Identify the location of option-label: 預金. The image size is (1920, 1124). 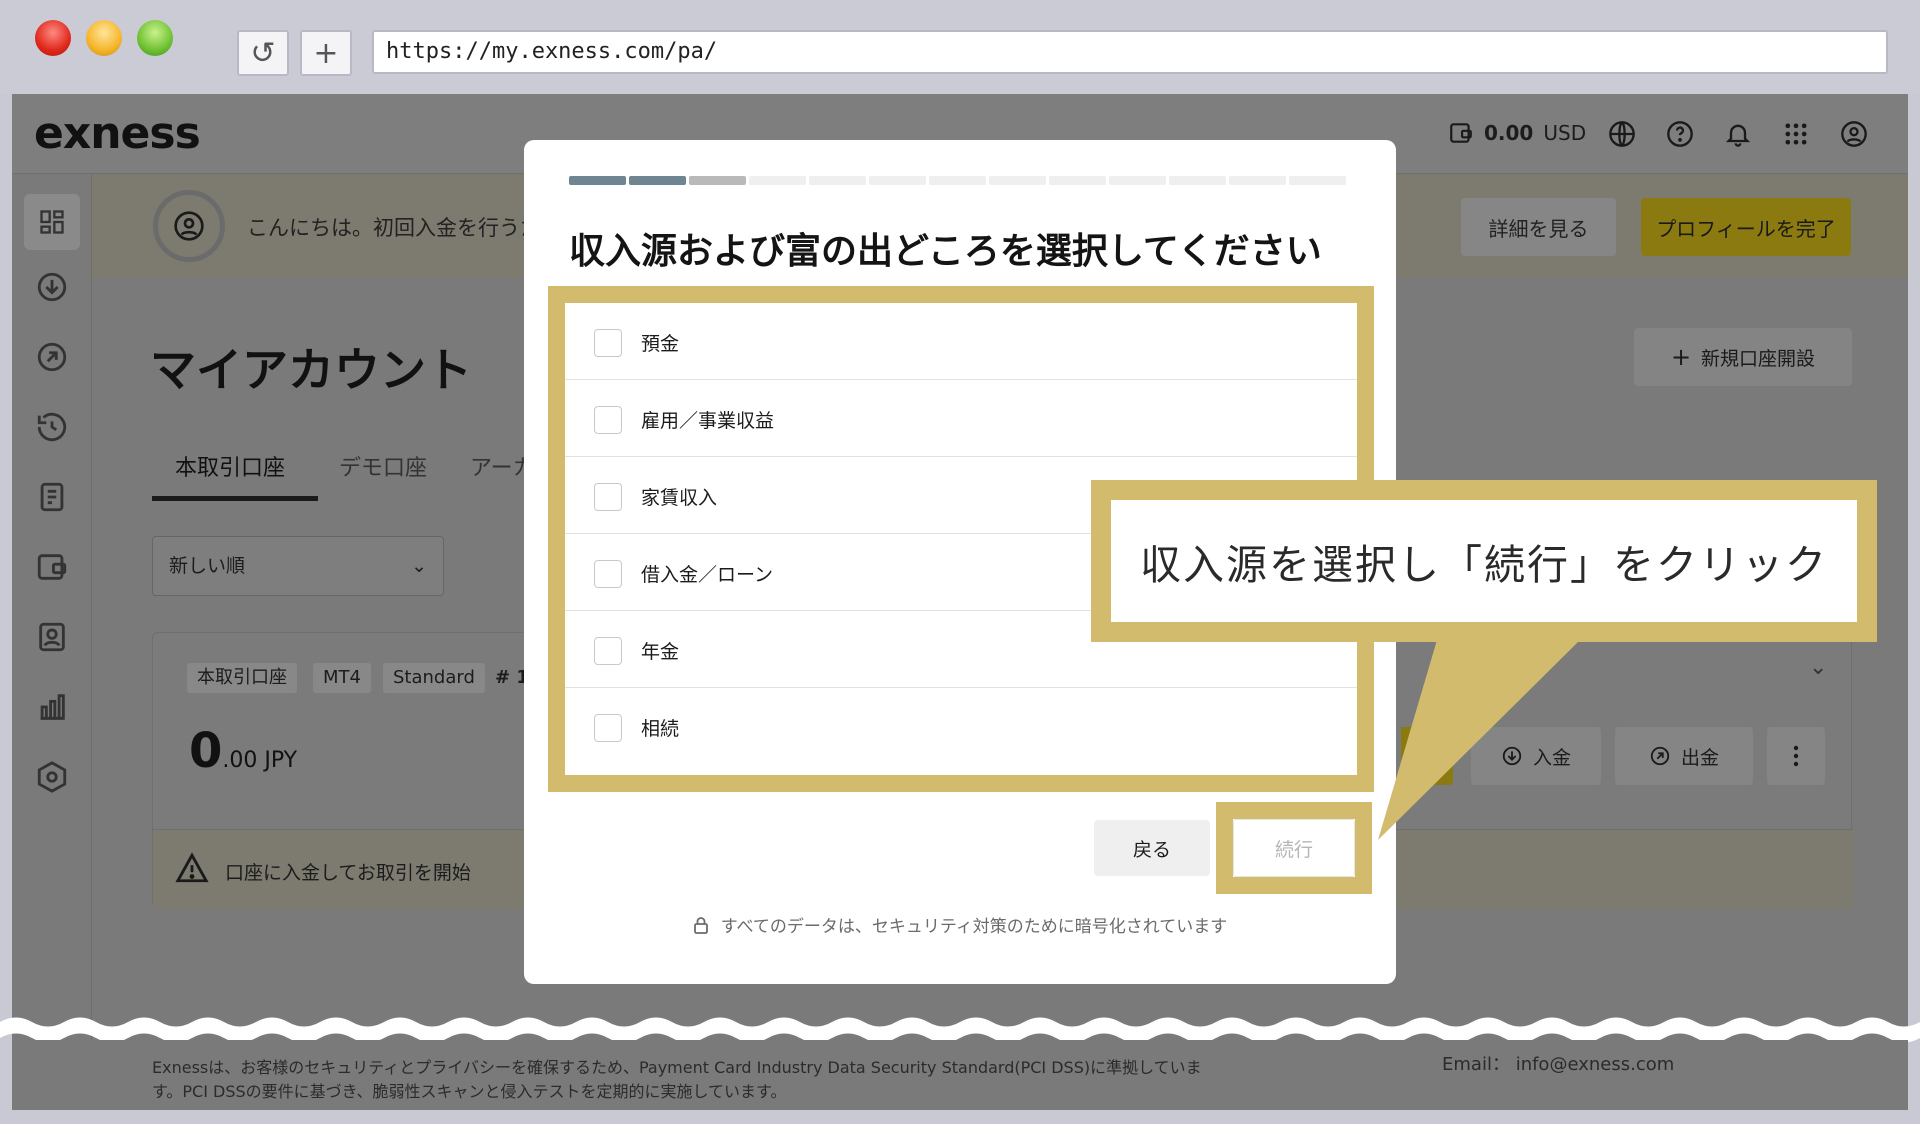
(660, 344).